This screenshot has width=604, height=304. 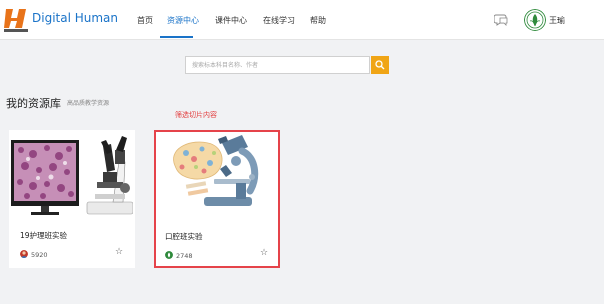 What do you see at coordinates (88, 103) in the screenshot?
I see `library-subtitle: 高品质教学资源` at bounding box center [88, 103].